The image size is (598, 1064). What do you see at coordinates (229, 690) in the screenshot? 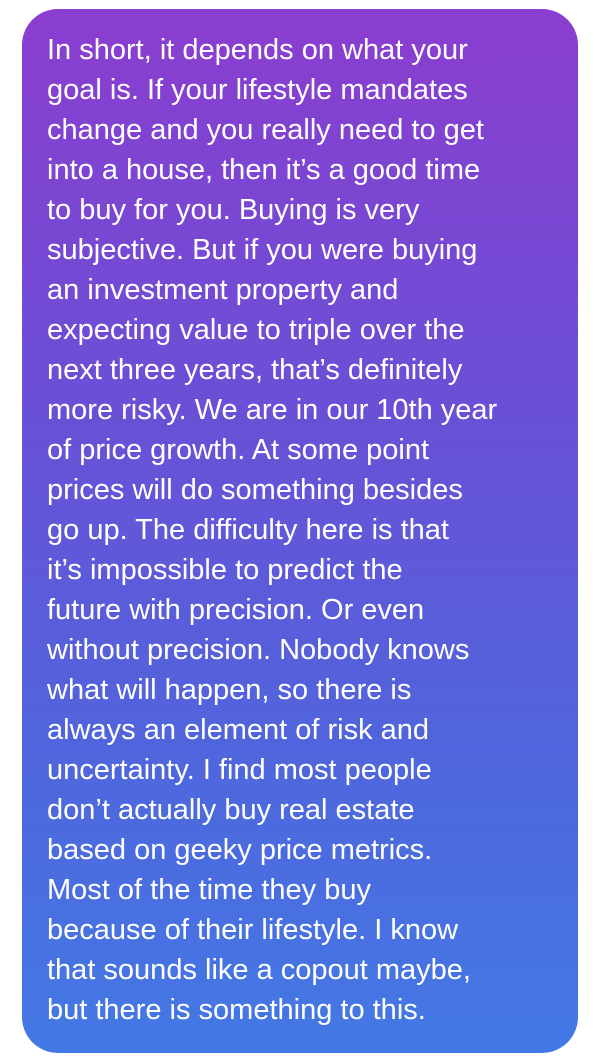
I see `message-line: what will happen, so there is` at bounding box center [229, 690].